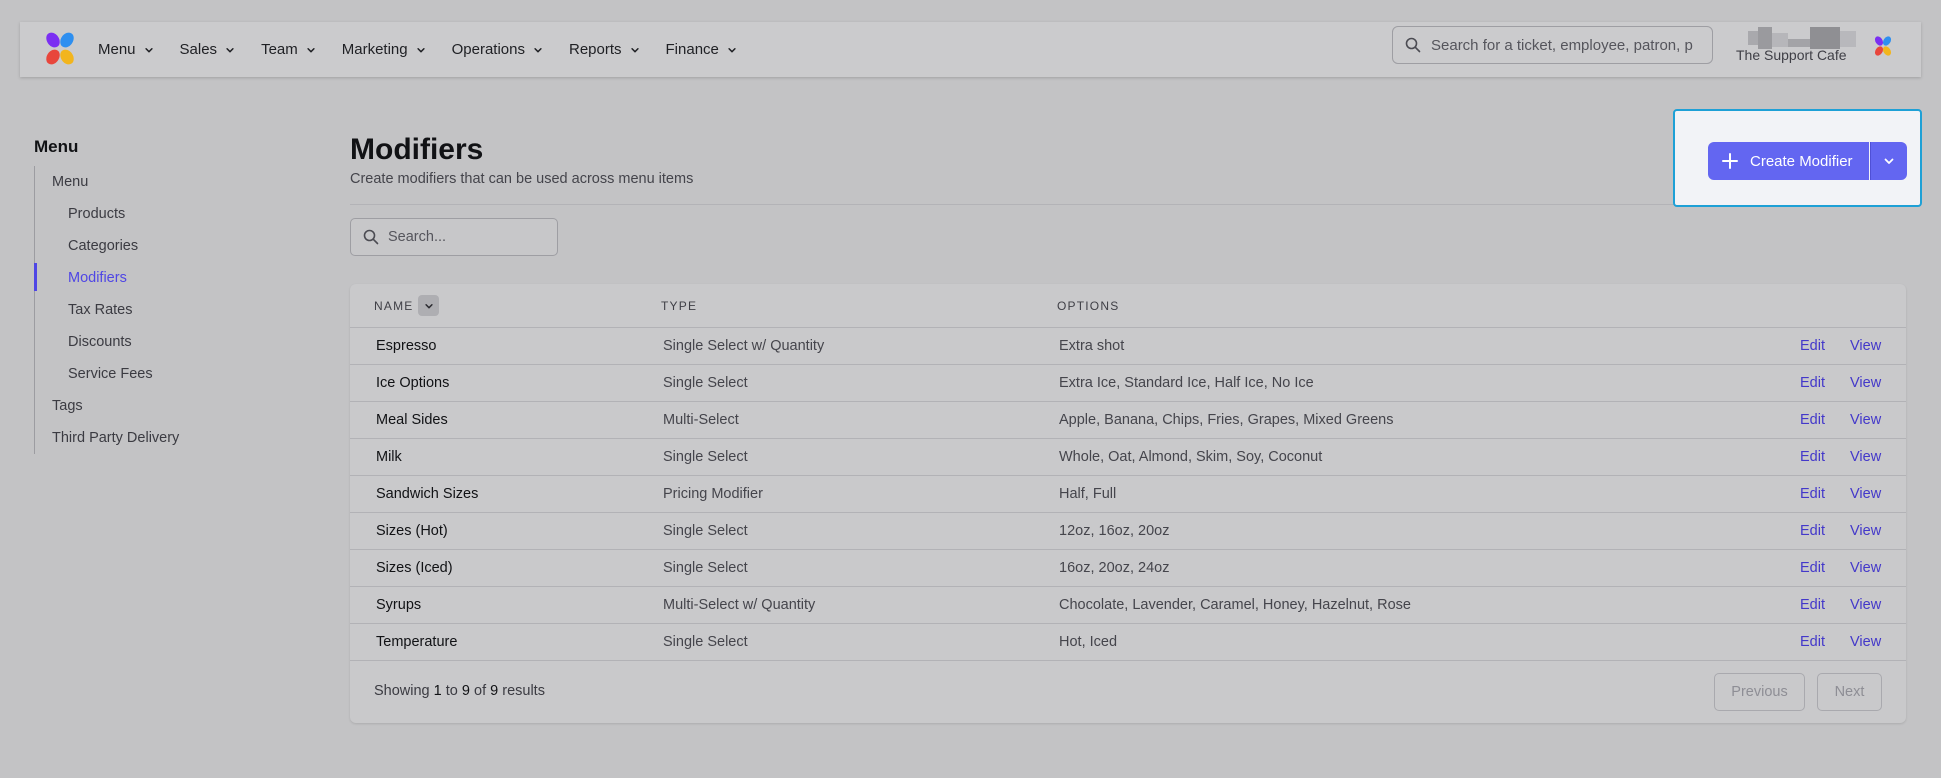 Image resolution: width=1941 pixels, height=778 pixels. I want to click on create-modifier-button: Create Modifier, so click(1788, 161).